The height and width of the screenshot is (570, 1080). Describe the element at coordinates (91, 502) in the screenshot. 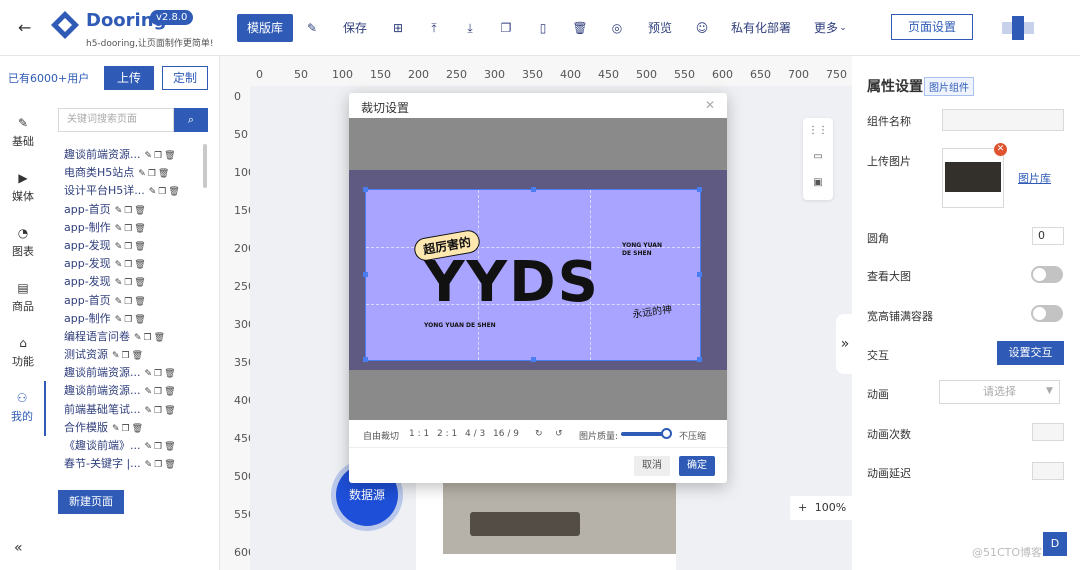

I see `new-page-button: 新建页面` at that location.